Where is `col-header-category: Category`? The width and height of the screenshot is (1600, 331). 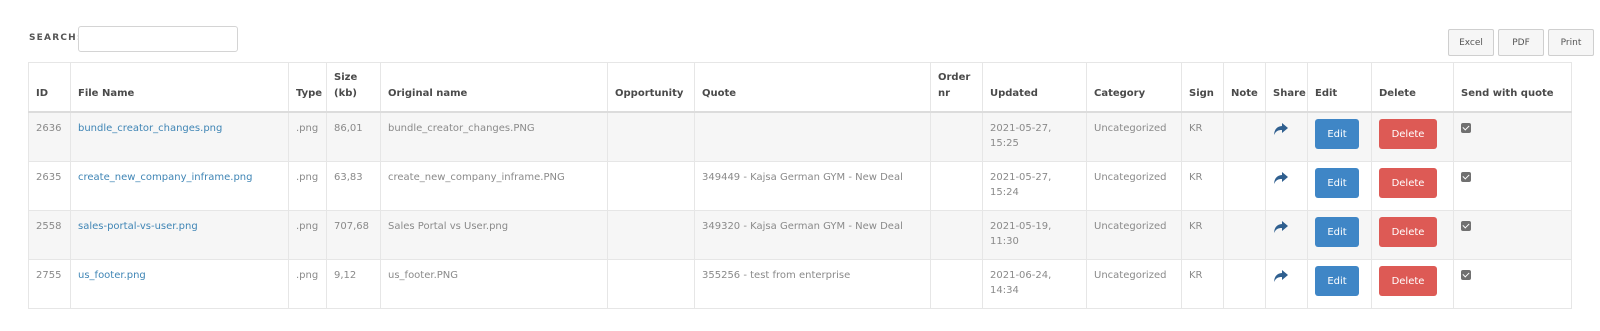 col-header-category: Category is located at coordinates (1134, 87).